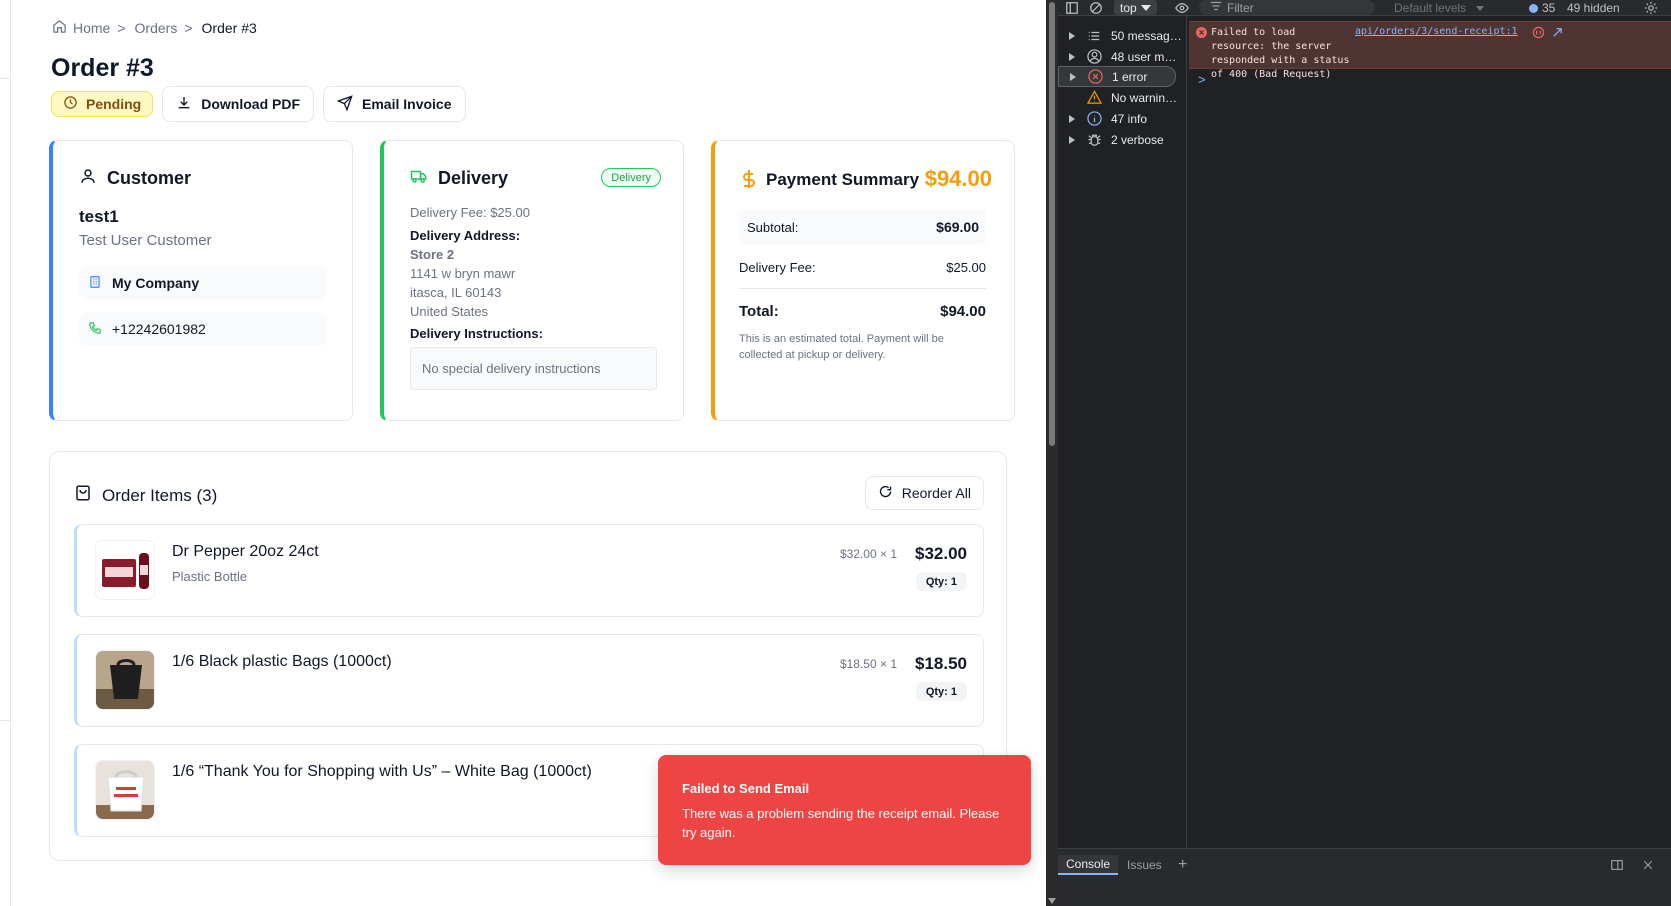  What do you see at coordinates (102, 68) in the screenshot?
I see `page-title: Order #3` at bounding box center [102, 68].